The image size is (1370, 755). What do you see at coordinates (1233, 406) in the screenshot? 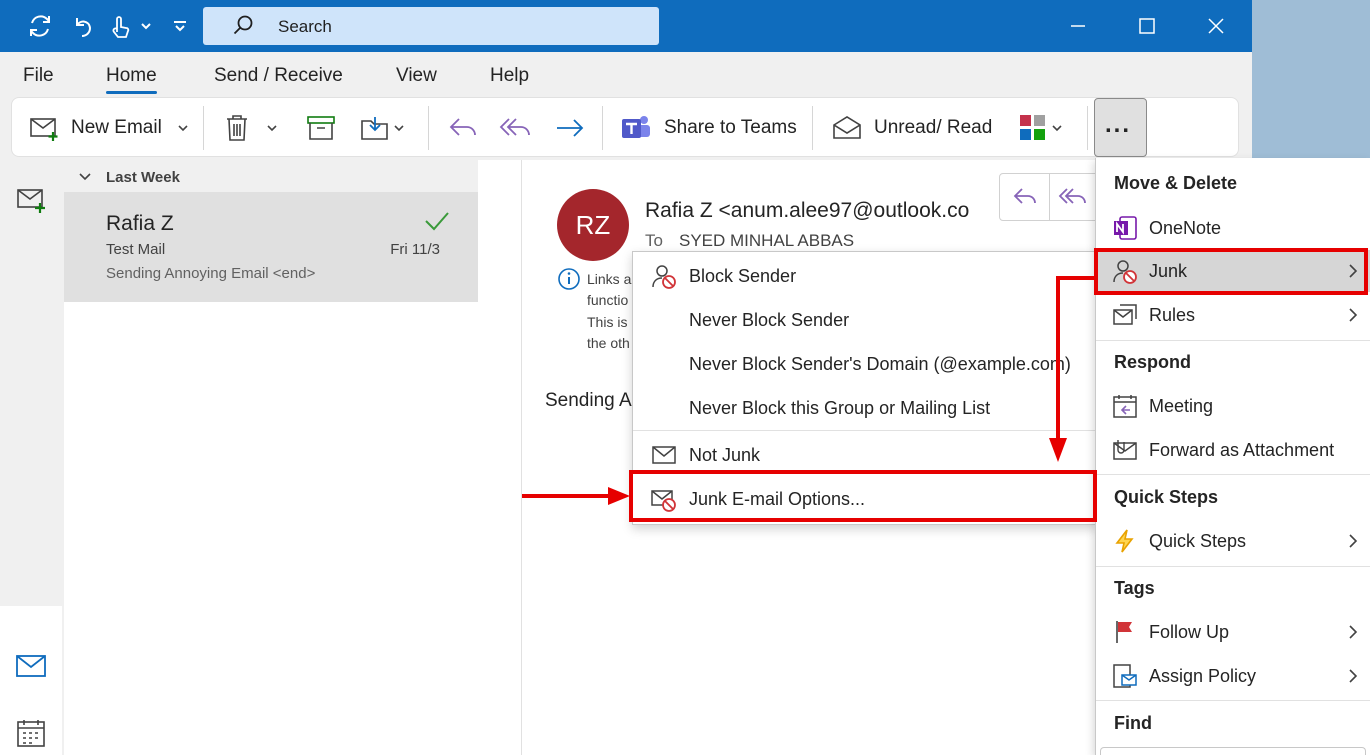
I see `meeting-item: Meeting` at bounding box center [1233, 406].